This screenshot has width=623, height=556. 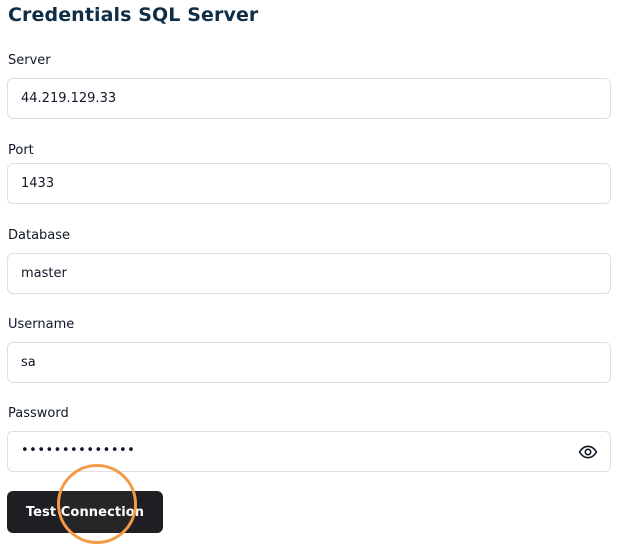 I want to click on server-field: 44.219.129.33, so click(x=309, y=98).